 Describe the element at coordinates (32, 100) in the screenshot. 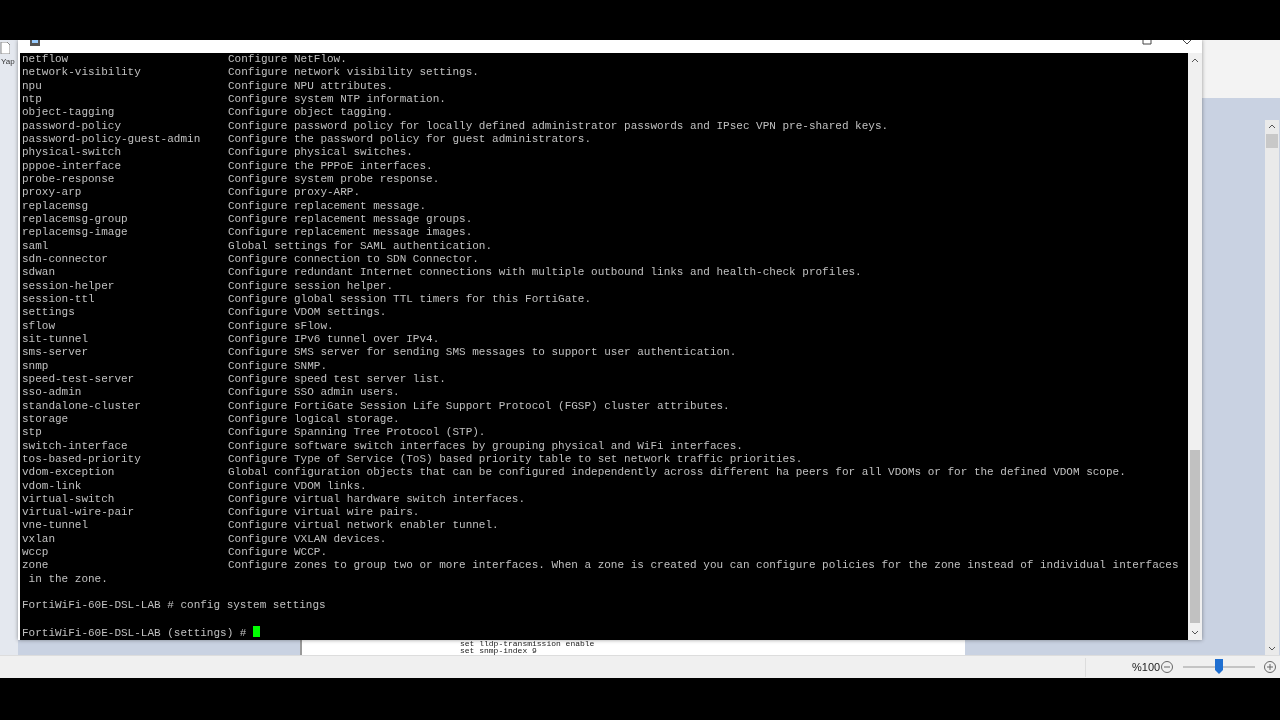

I see `command-name: ntp` at that location.